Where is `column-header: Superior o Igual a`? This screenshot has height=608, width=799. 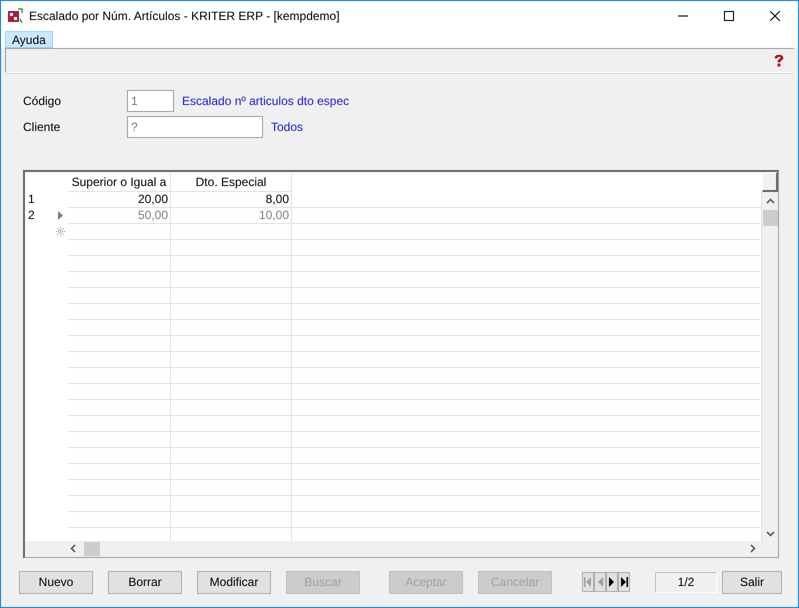
column-header: Superior o Igual a is located at coordinates (119, 182).